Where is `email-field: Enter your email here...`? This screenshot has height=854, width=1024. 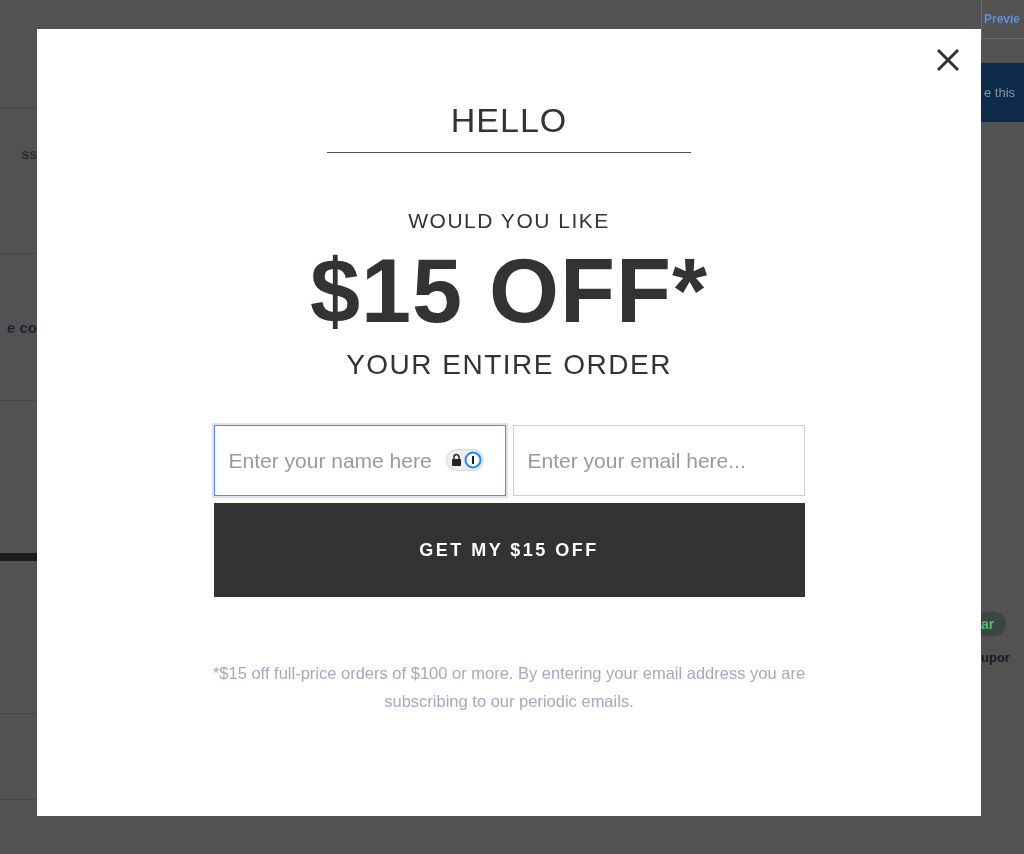
email-field: Enter your email here... is located at coordinates (658, 460).